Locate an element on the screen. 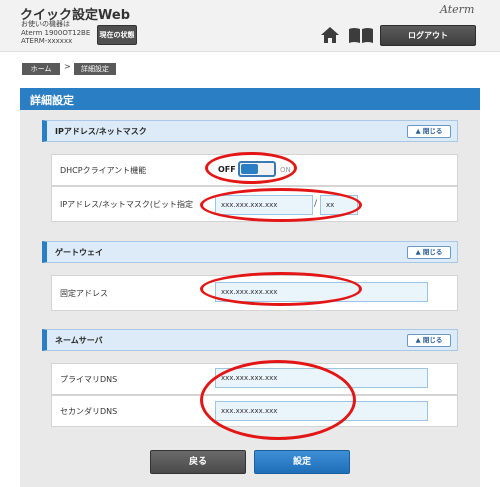  primary-dns-input: xxx.xxx.xxx.xxx is located at coordinates (321, 378).